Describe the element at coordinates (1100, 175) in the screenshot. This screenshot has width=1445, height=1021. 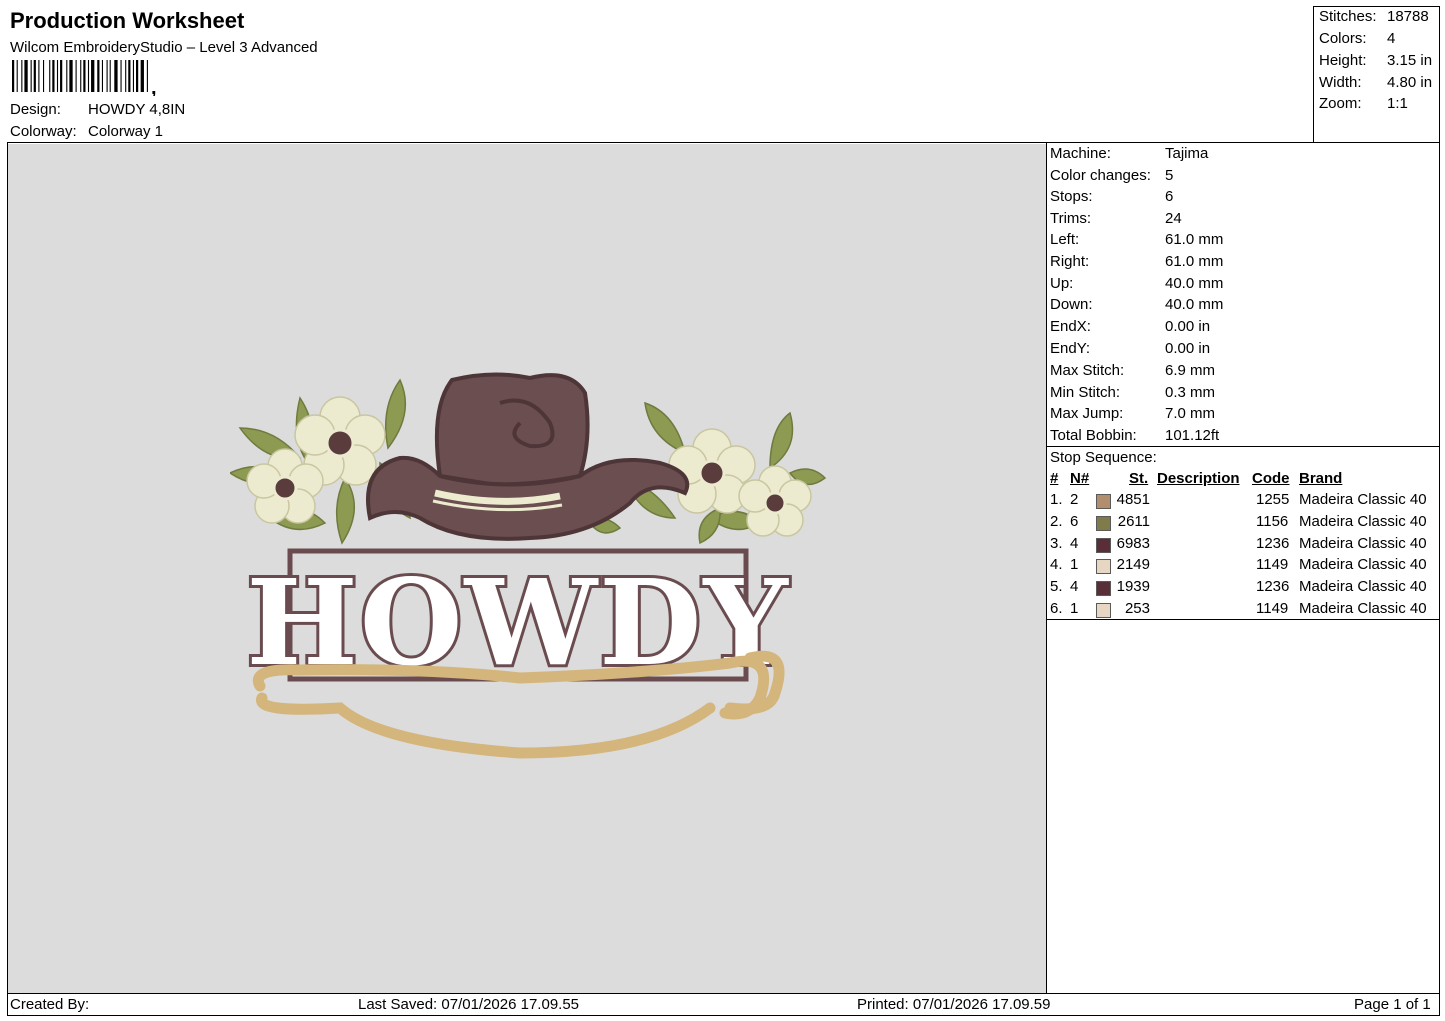
I see `info-label: Color changes:` at that location.